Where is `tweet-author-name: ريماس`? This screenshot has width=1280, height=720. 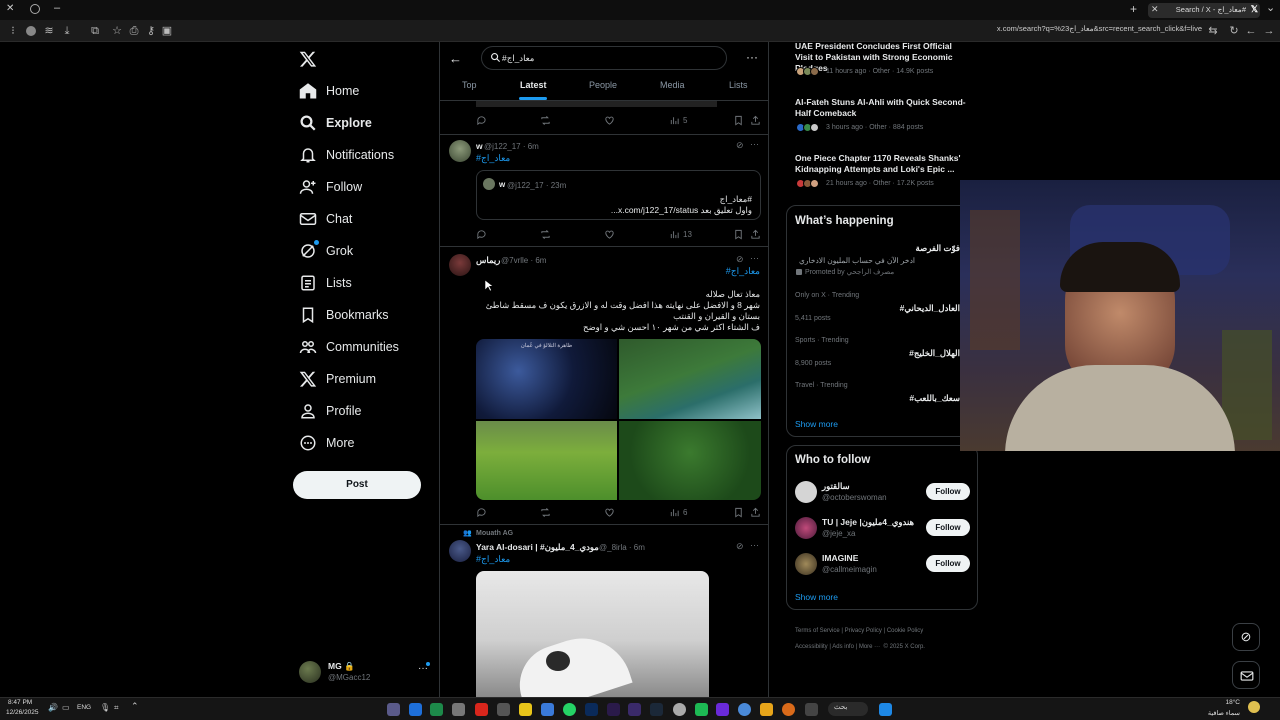
tweet-author-name: ريماس is located at coordinates (488, 260).